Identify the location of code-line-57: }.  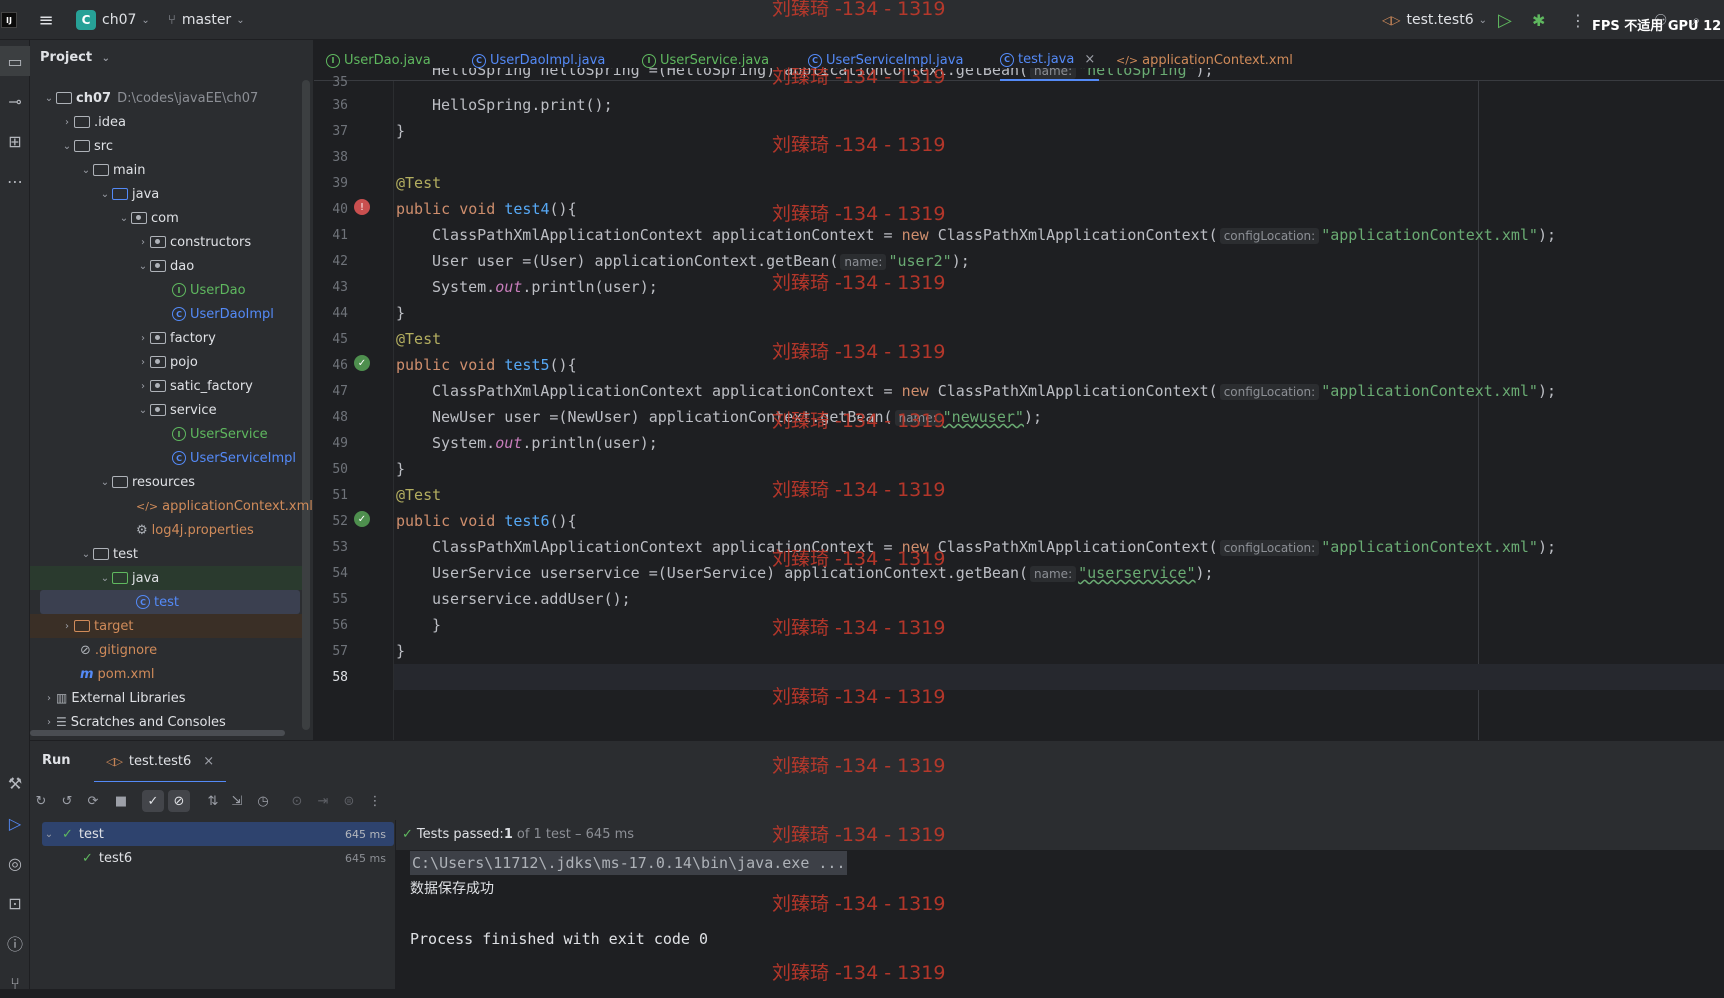
(401, 651).